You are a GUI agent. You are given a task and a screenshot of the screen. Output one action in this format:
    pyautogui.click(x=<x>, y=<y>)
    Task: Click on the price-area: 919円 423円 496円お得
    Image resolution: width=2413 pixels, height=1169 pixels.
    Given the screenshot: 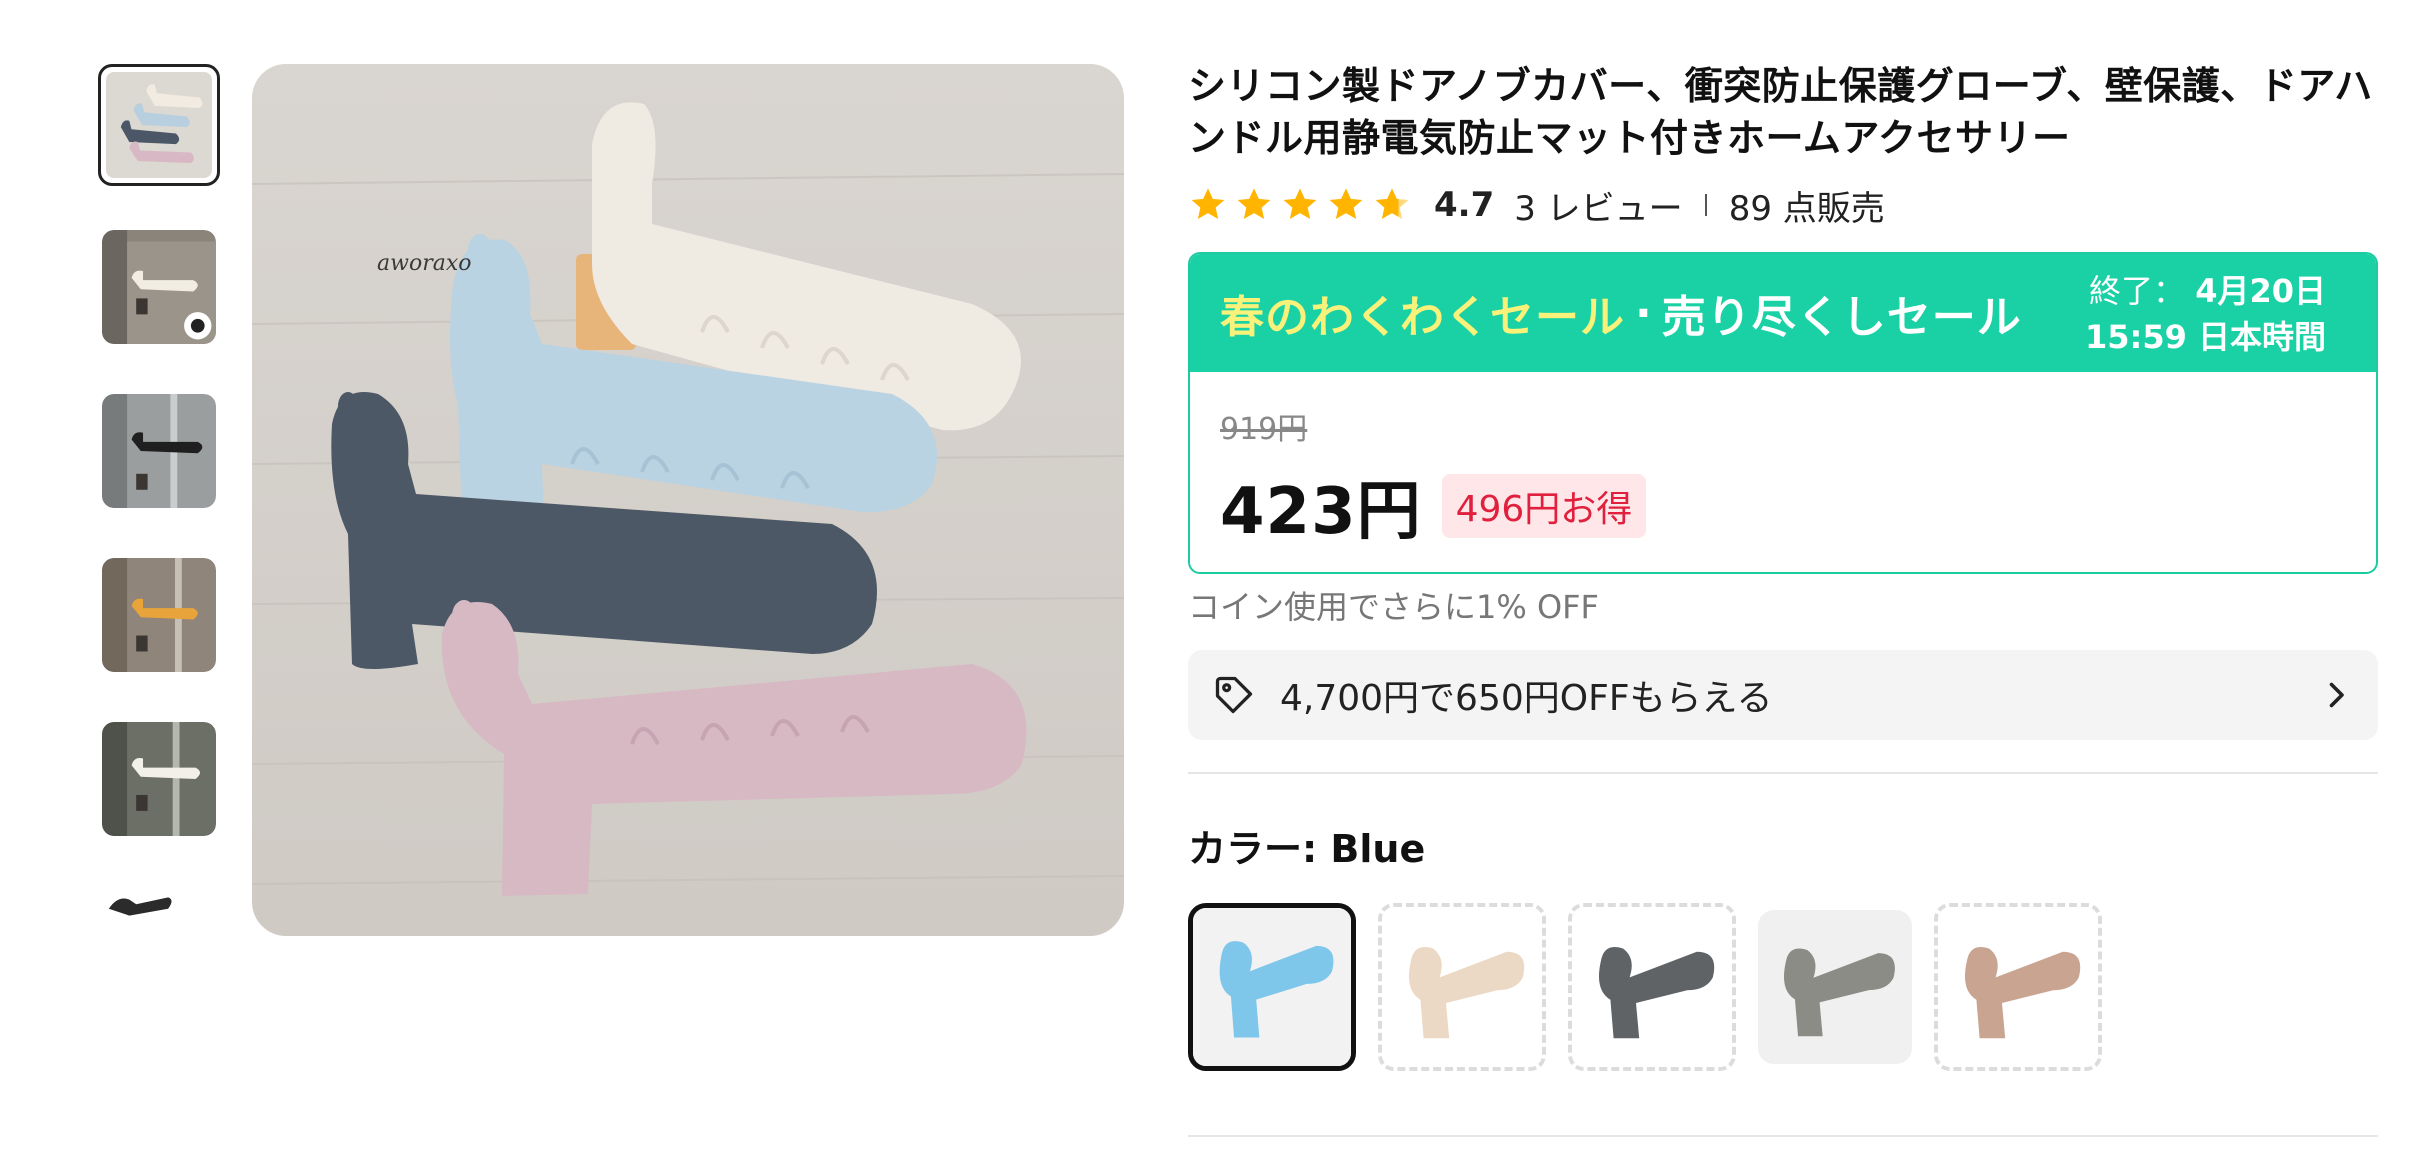 What is the action you would take?
    pyautogui.click(x=1783, y=472)
    